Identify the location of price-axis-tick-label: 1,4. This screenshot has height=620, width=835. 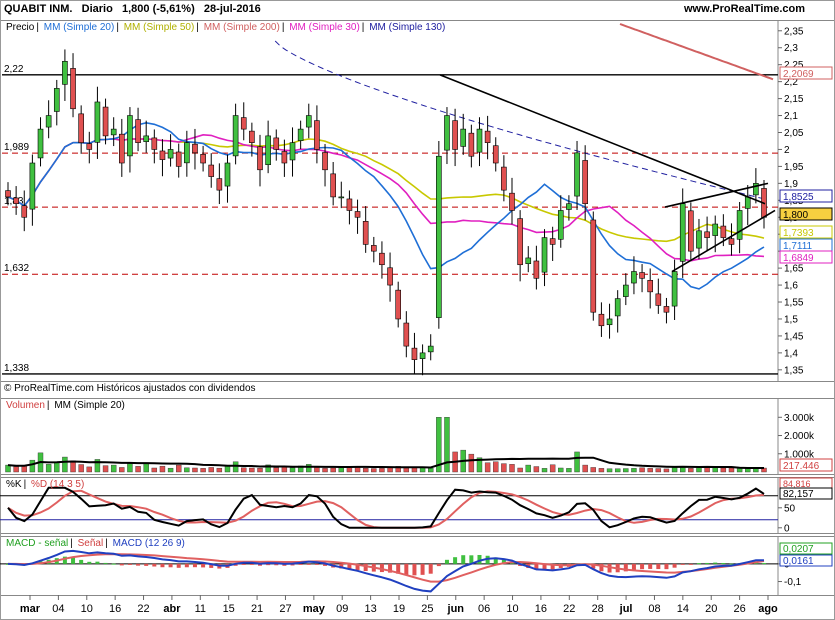
(791, 353).